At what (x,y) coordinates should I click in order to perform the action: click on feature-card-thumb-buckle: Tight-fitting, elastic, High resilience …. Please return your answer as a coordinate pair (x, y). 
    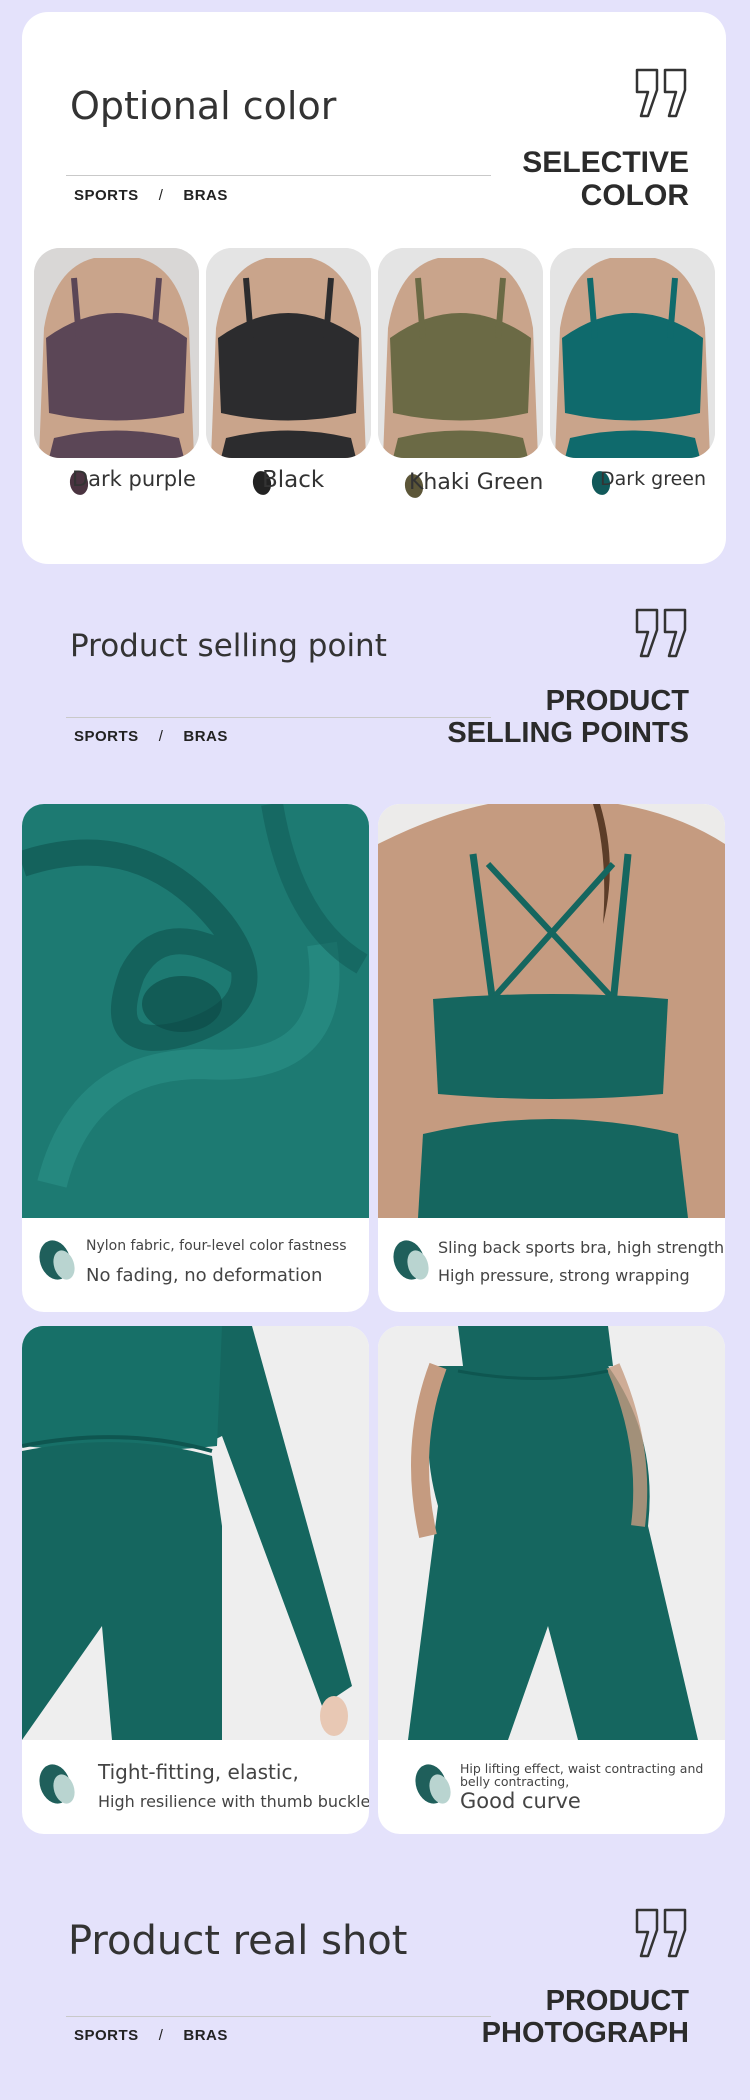
    Looking at the image, I should click on (195, 1580).